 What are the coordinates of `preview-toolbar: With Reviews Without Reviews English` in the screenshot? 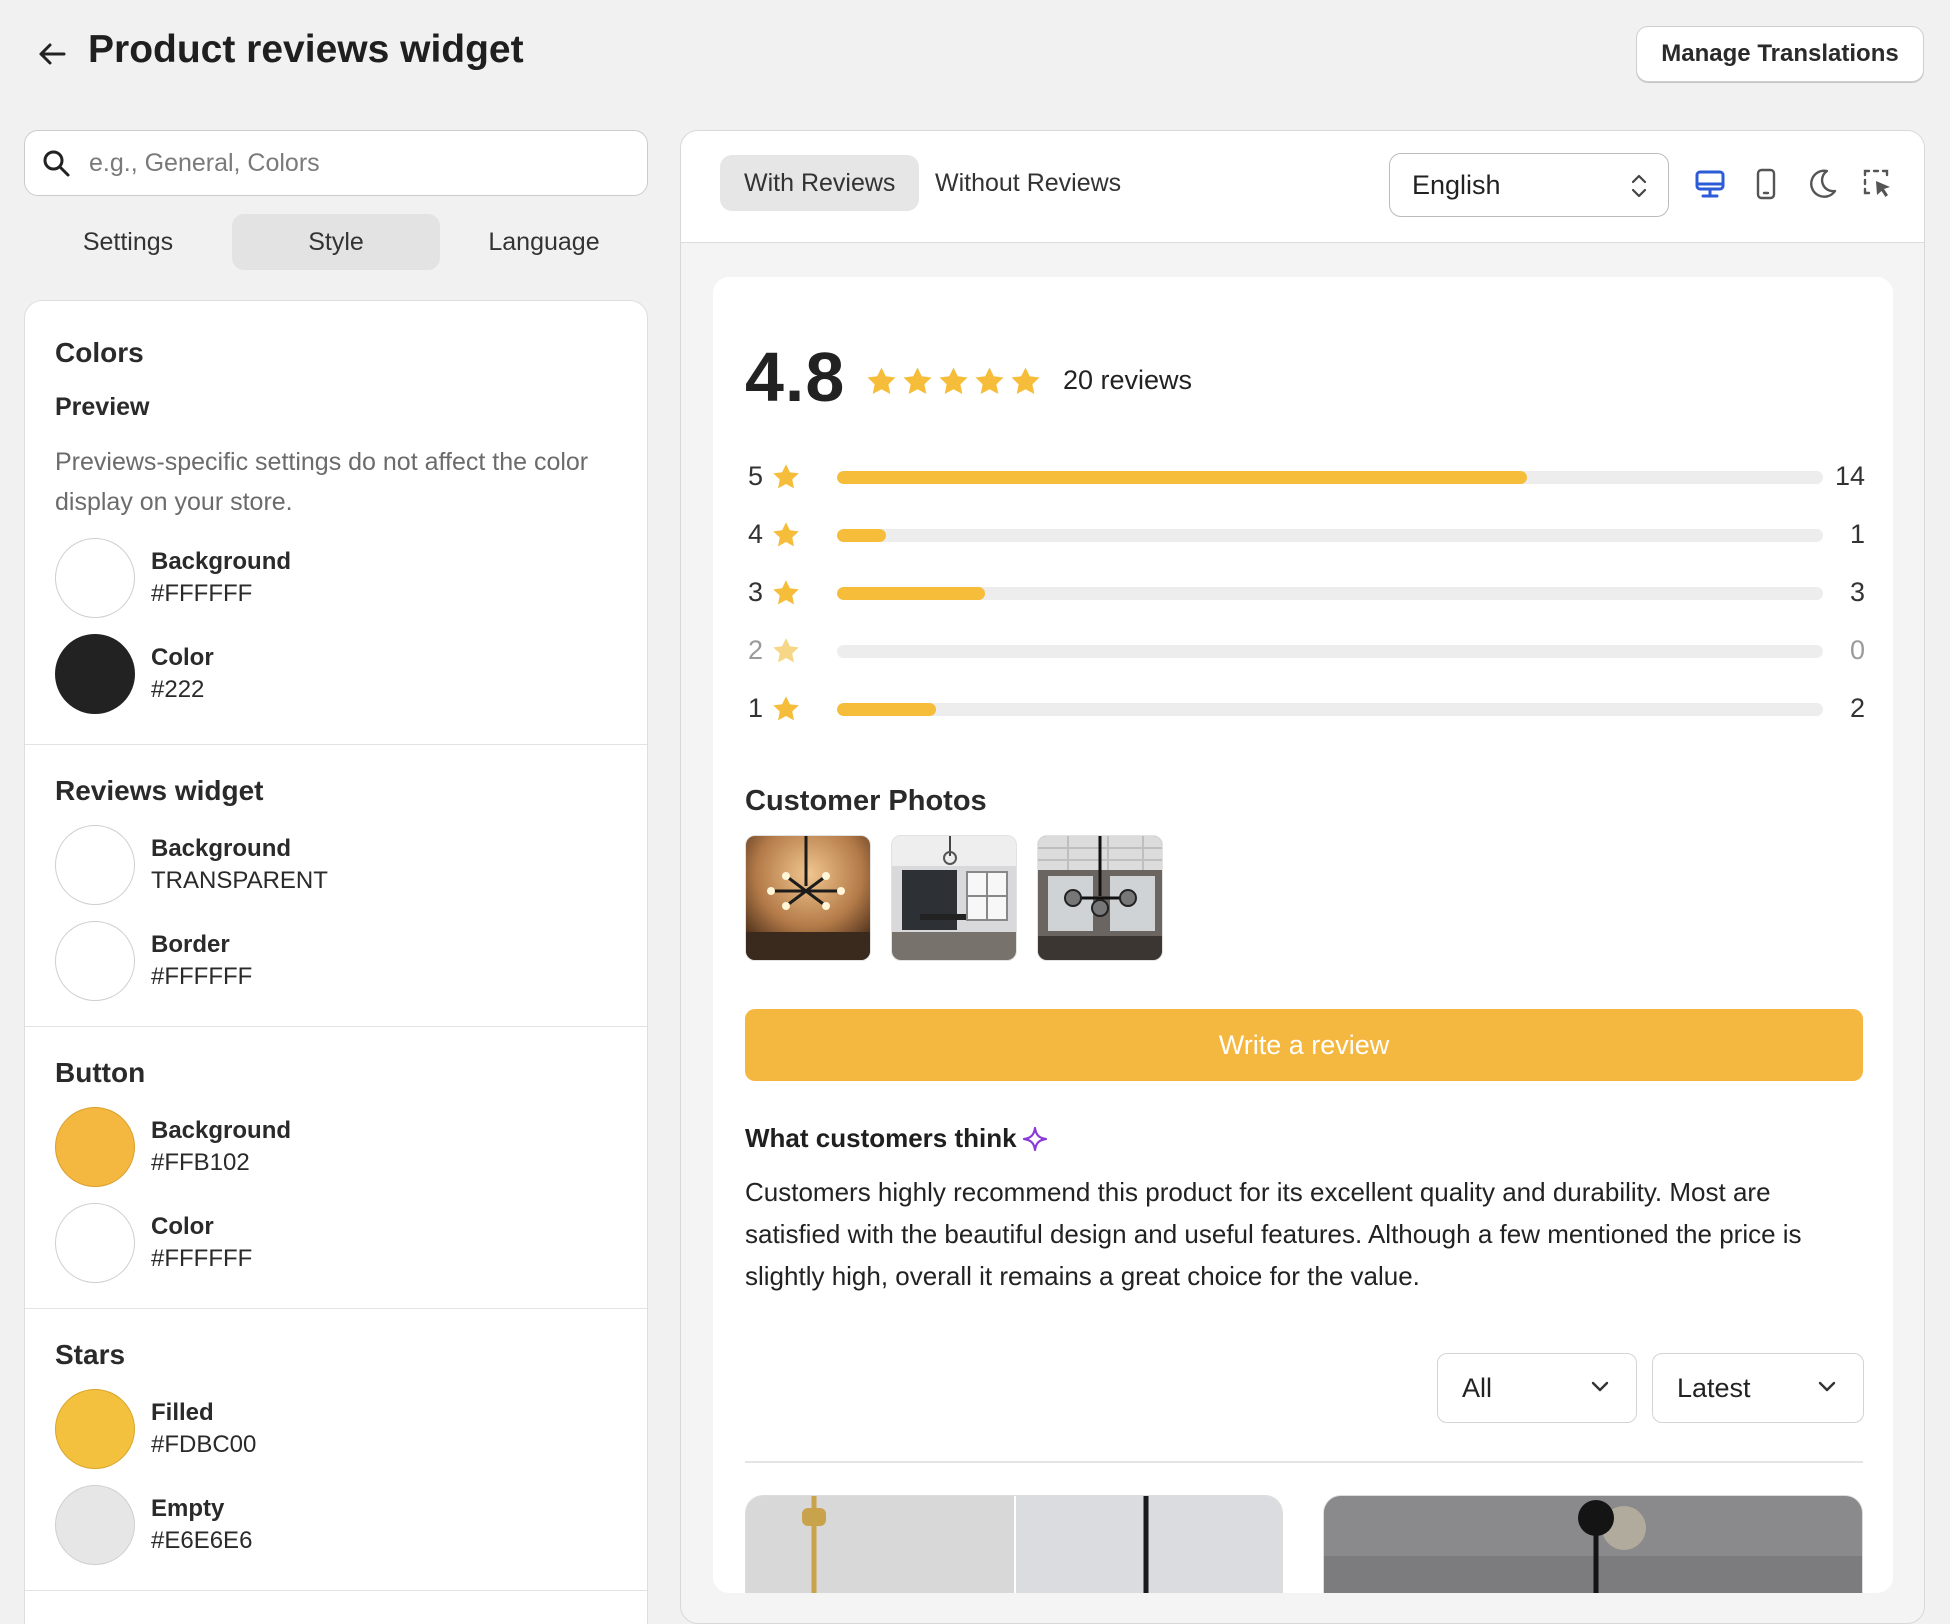 It's located at (1302, 187).